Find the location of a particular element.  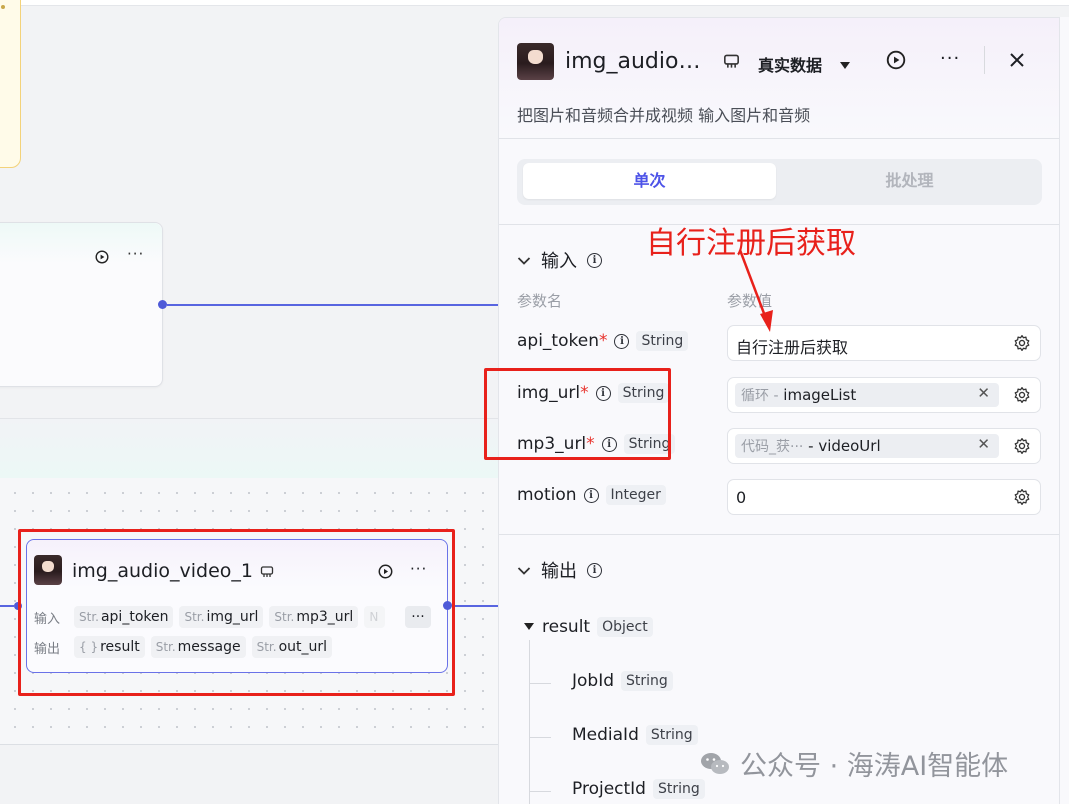

highlight-box-node is located at coordinates (236, 612).